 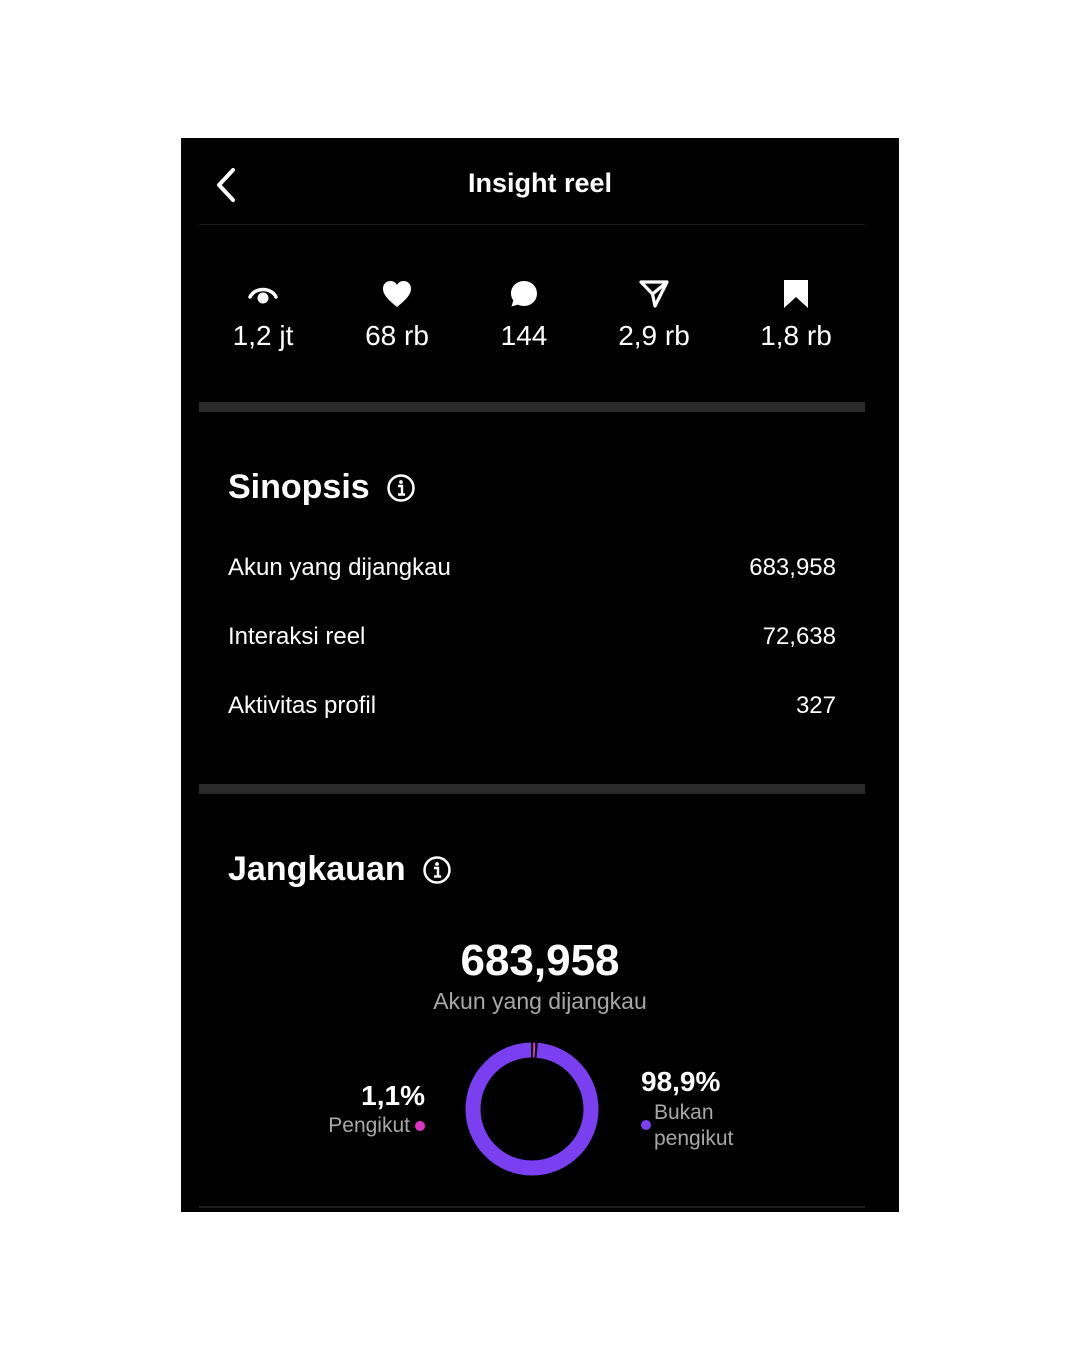 What do you see at coordinates (339, 567) in the screenshot?
I see `overview-row-label: Akun yang dijangkau` at bounding box center [339, 567].